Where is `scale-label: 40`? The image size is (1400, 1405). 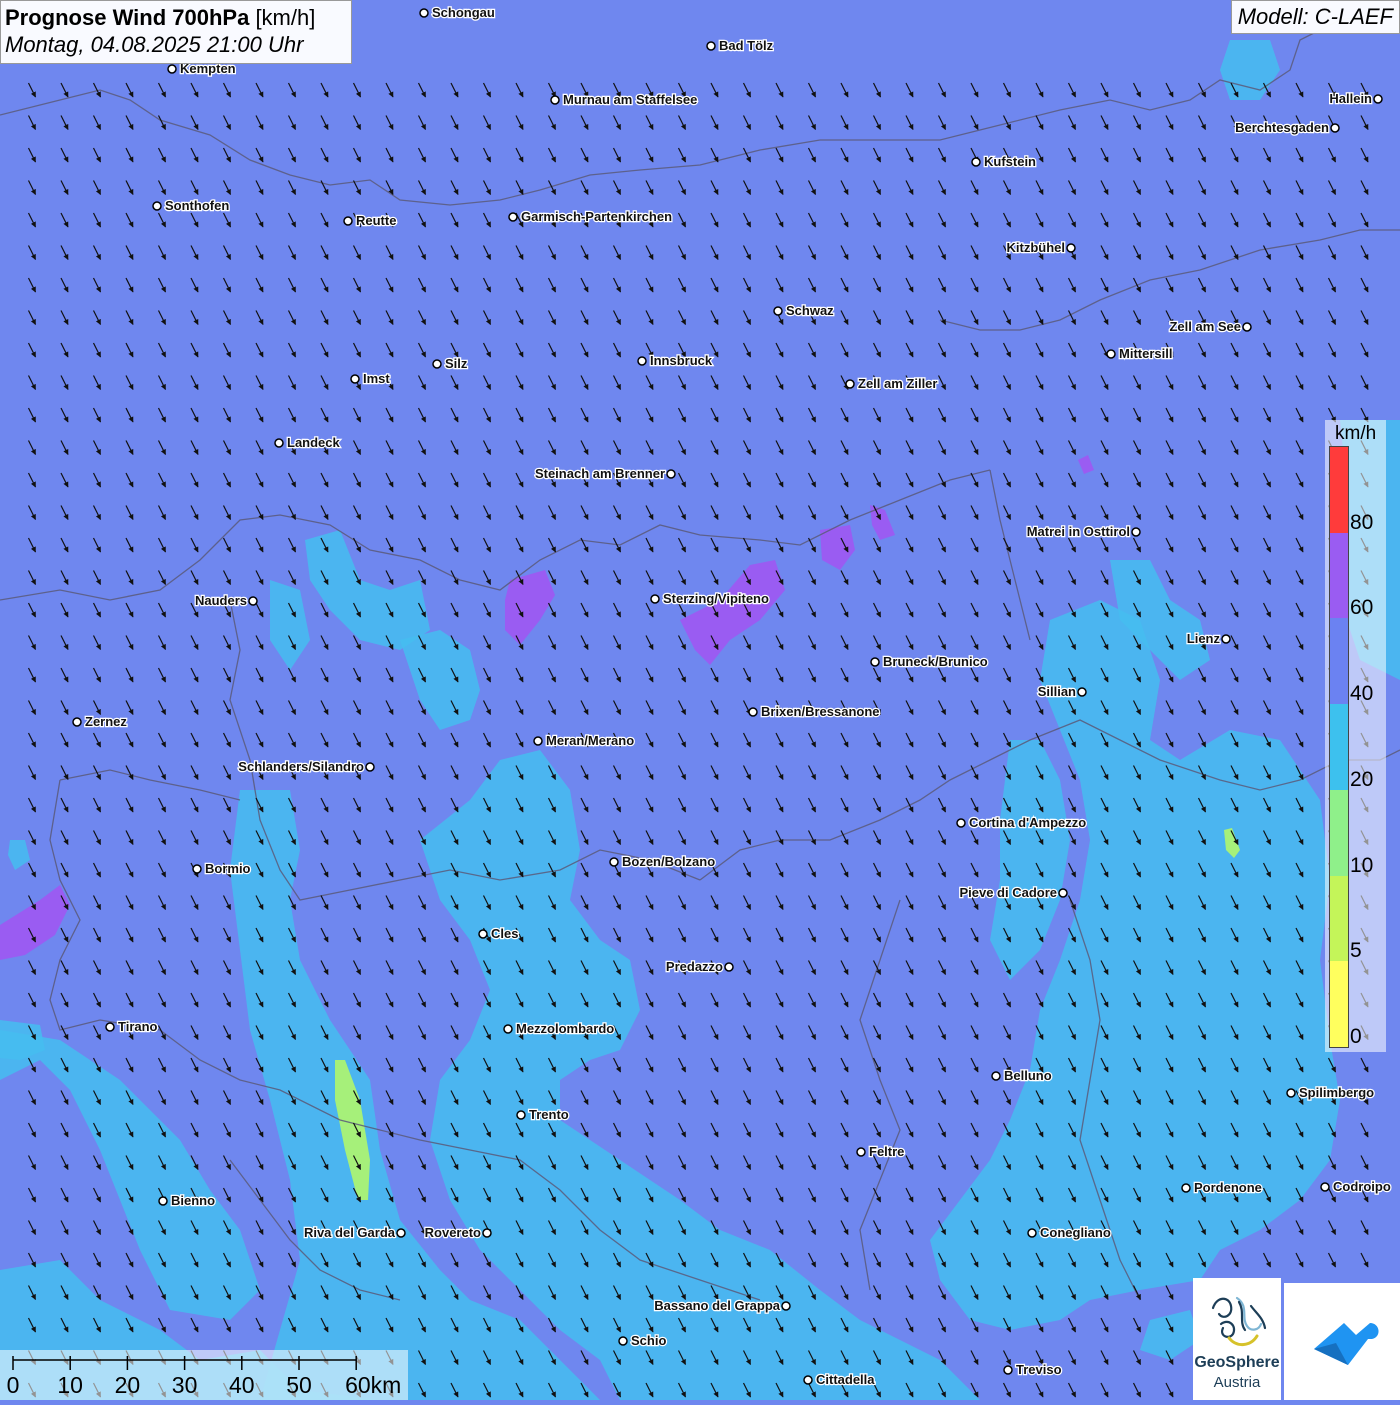
scale-label: 40 is located at coordinates (242, 1385).